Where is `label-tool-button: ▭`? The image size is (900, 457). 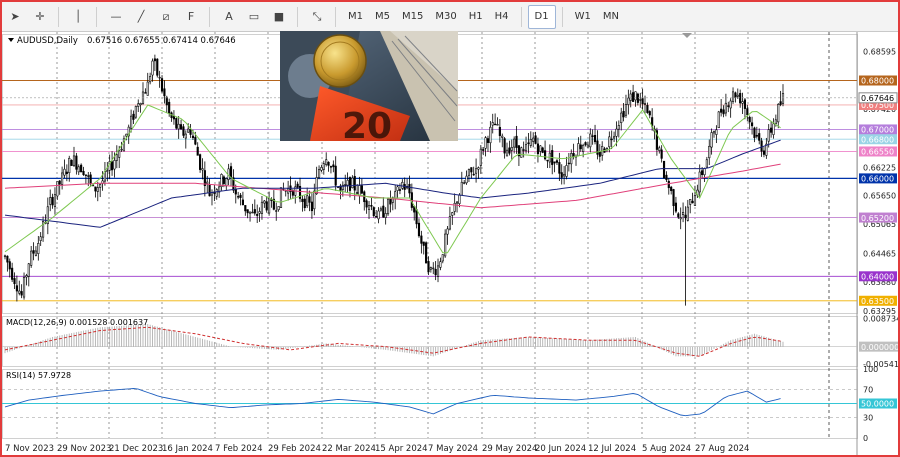 label-tool-button: ▭ is located at coordinates (254, 17).